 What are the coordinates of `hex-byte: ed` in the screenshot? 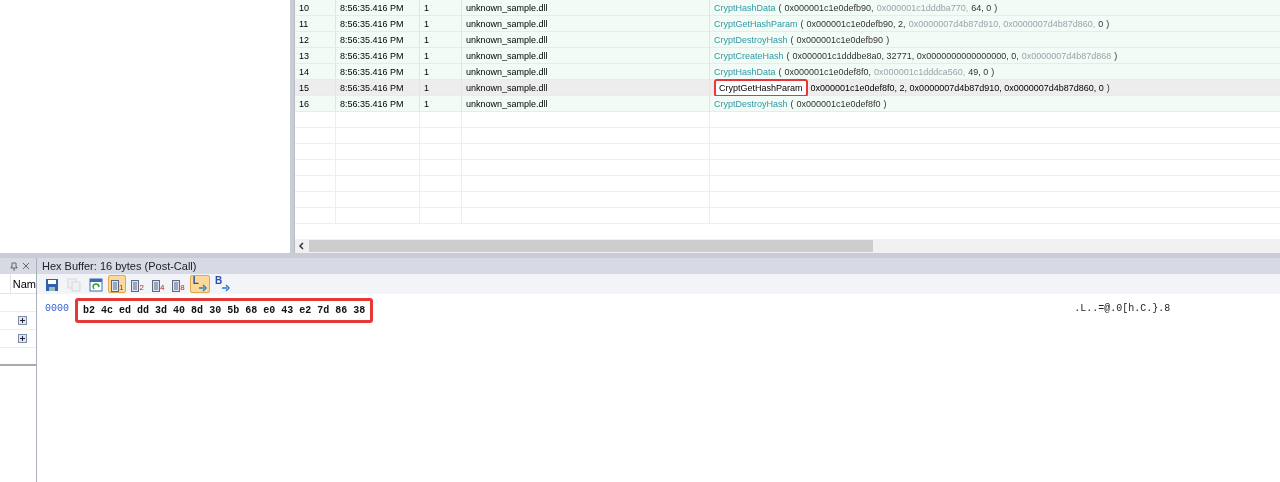 It's located at (125, 311).